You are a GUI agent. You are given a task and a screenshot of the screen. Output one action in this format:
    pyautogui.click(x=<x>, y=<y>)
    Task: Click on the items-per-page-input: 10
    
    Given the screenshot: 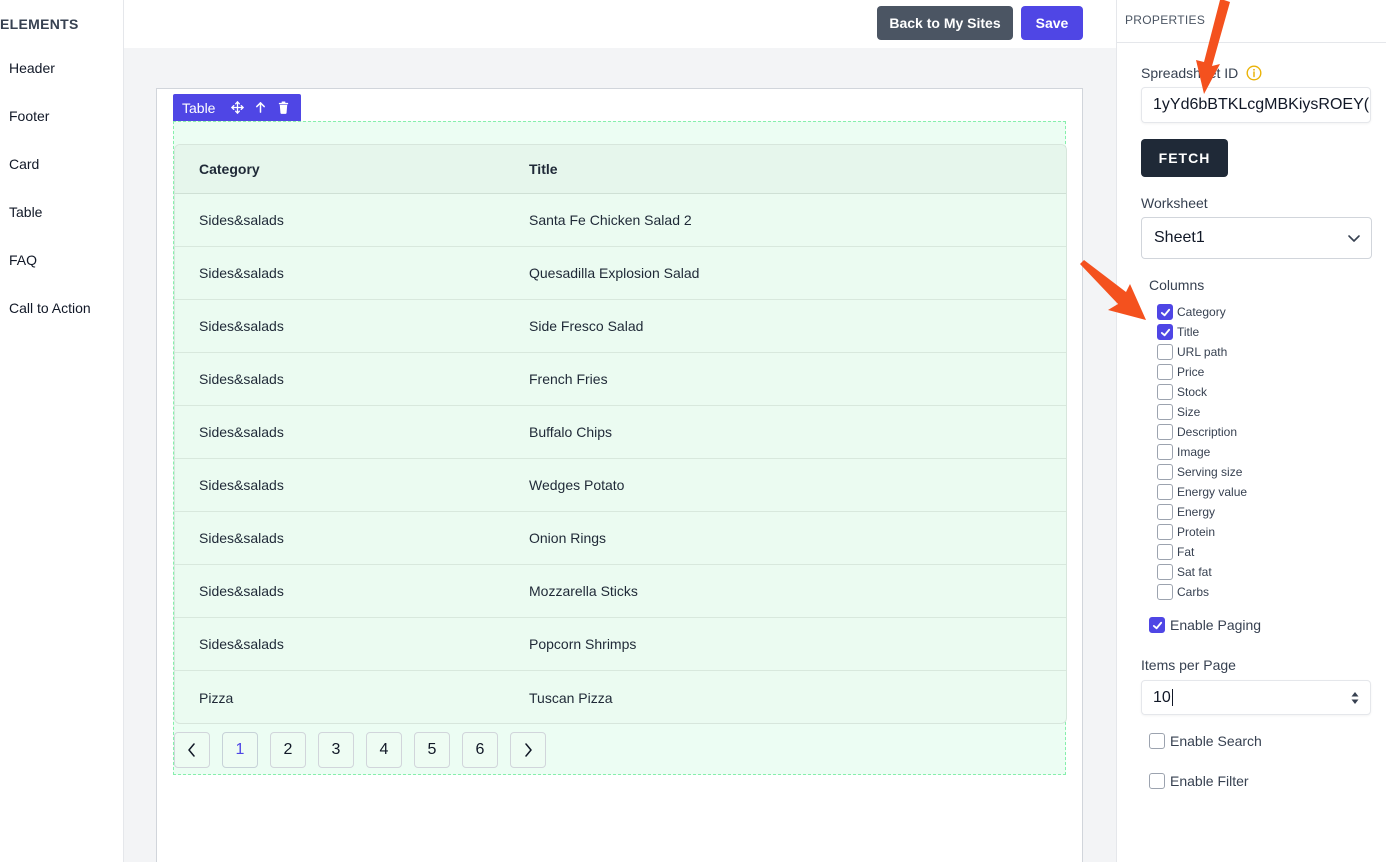 What is the action you would take?
    pyautogui.click(x=1256, y=697)
    